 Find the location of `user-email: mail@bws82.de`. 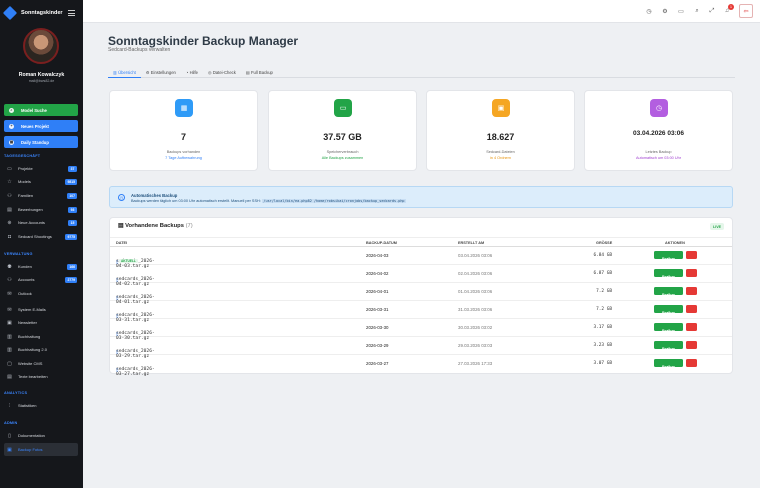

user-email: mail@bws82.de is located at coordinates (41, 81).